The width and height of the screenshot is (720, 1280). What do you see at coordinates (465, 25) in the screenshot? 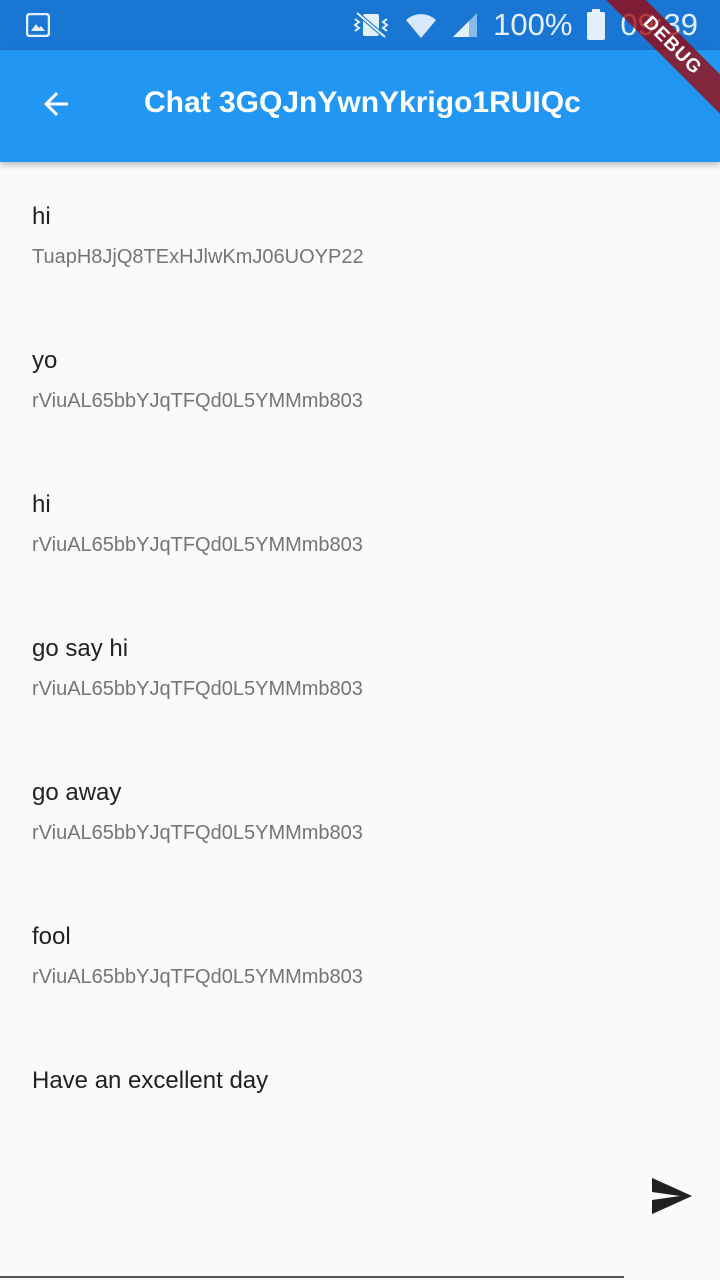
I see `signal-icon` at bounding box center [465, 25].